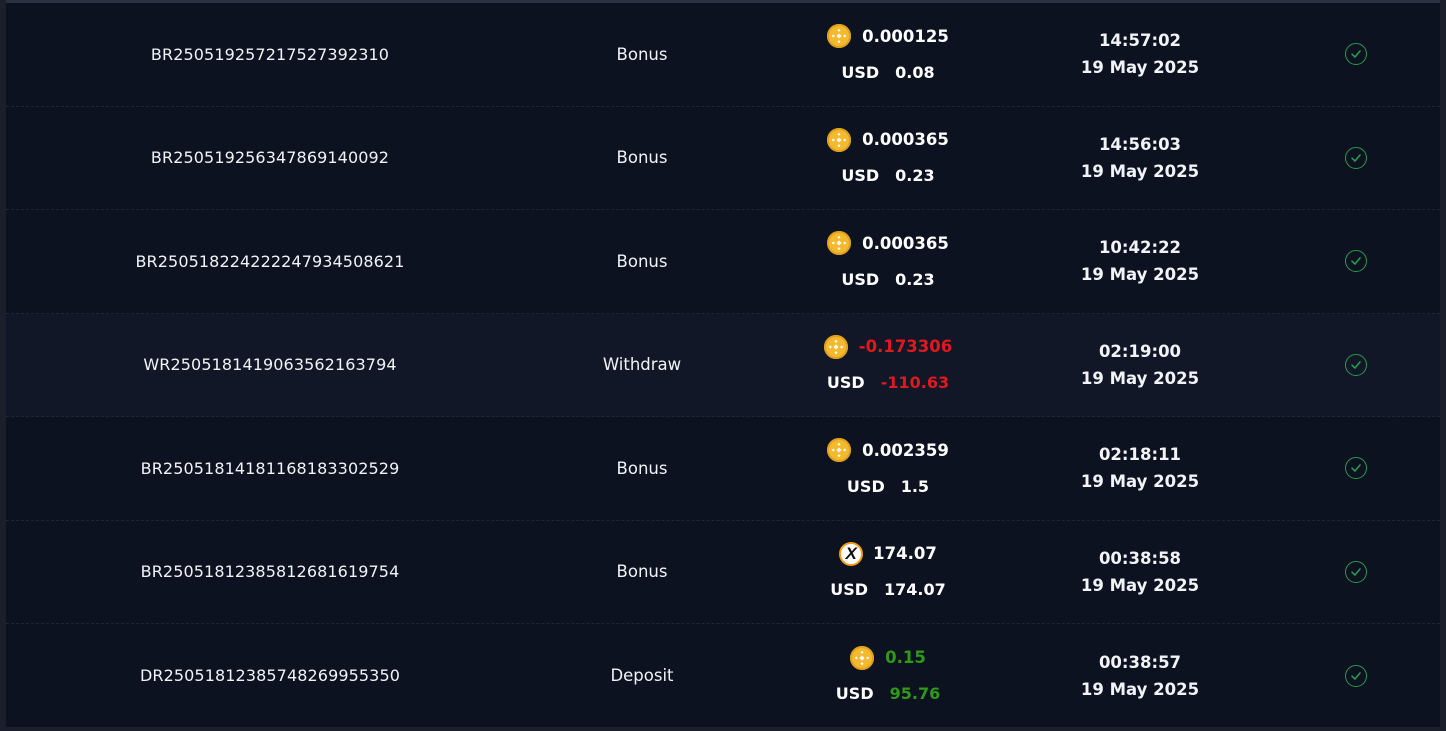 The width and height of the screenshot is (1446, 731). What do you see at coordinates (905, 450) in the screenshot?
I see `crypto-amount: 0.002359` at bounding box center [905, 450].